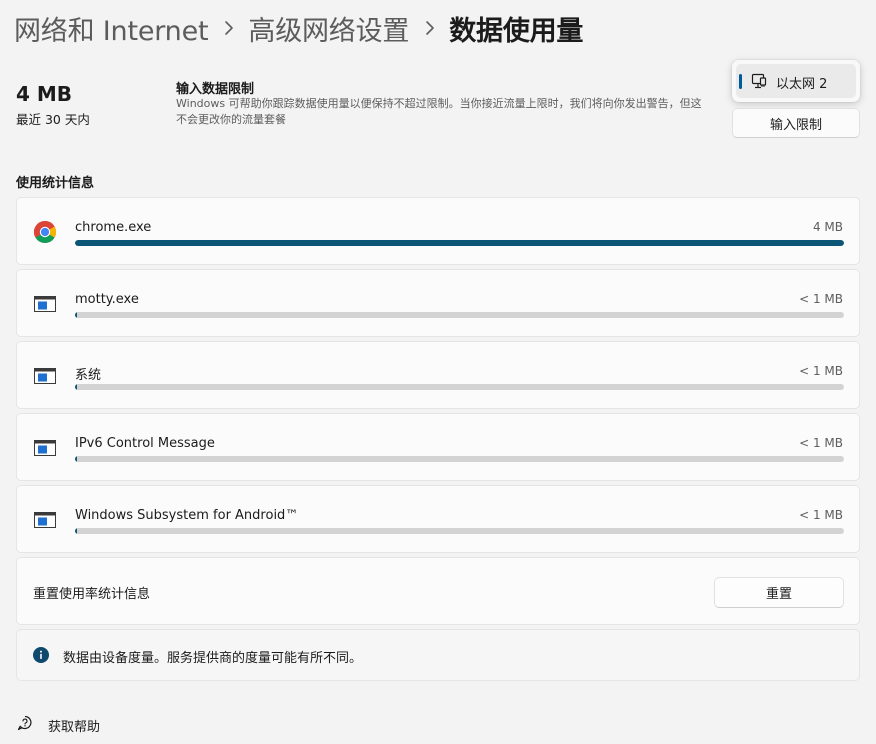 The image size is (876, 744). I want to click on total-usage-amount: 4 MB, so click(44, 94).